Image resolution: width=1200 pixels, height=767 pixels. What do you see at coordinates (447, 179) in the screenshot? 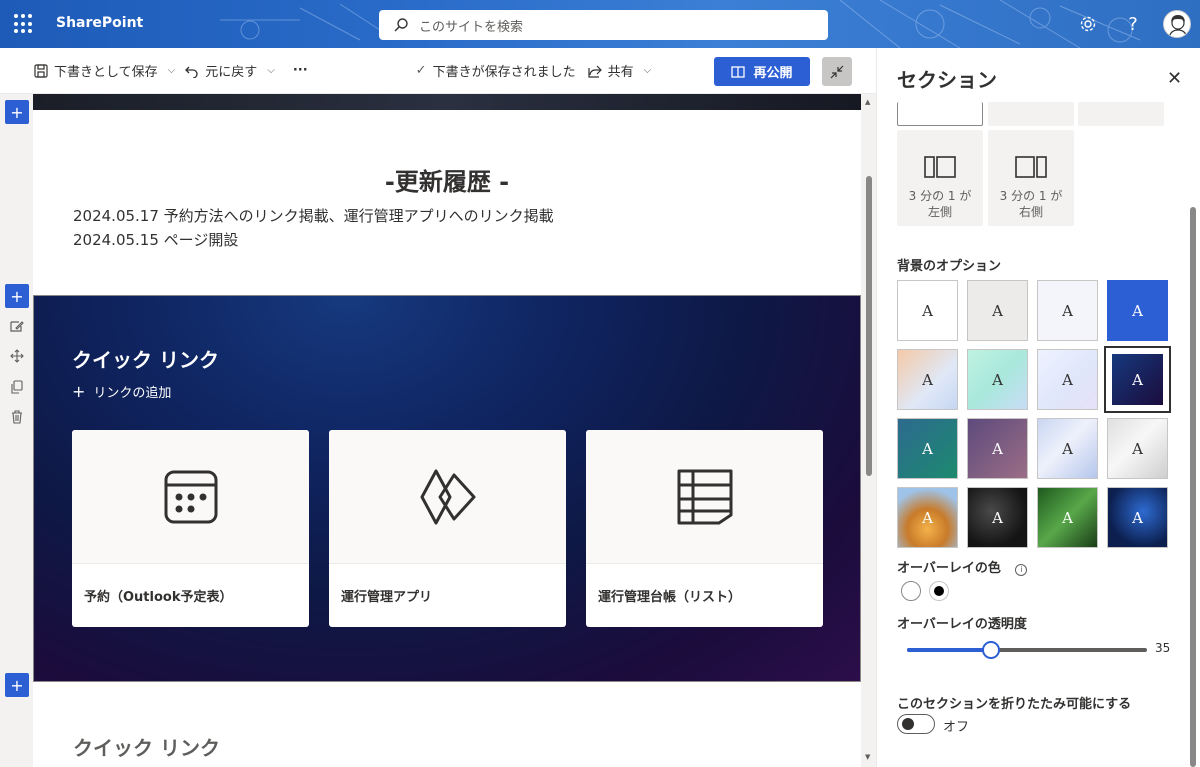
I see `history-title: -更新履歴 -` at bounding box center [447, 179].